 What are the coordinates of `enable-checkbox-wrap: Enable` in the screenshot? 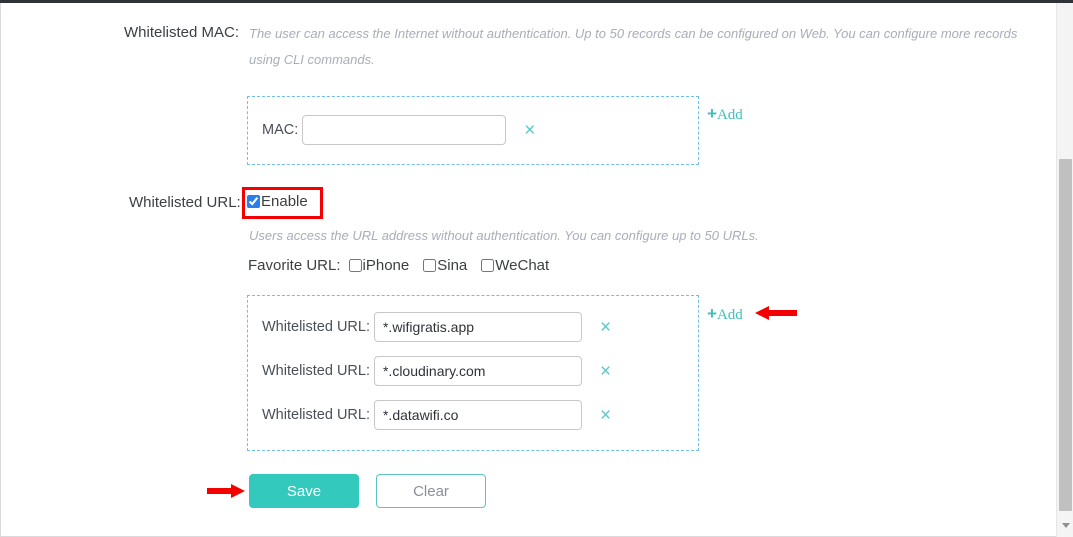 It's located at (277, 201).